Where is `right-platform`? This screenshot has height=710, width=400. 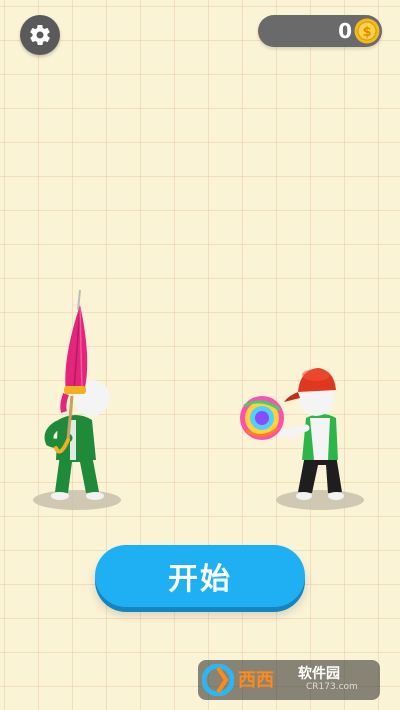 right-platform is located at coordinates (320, 500).